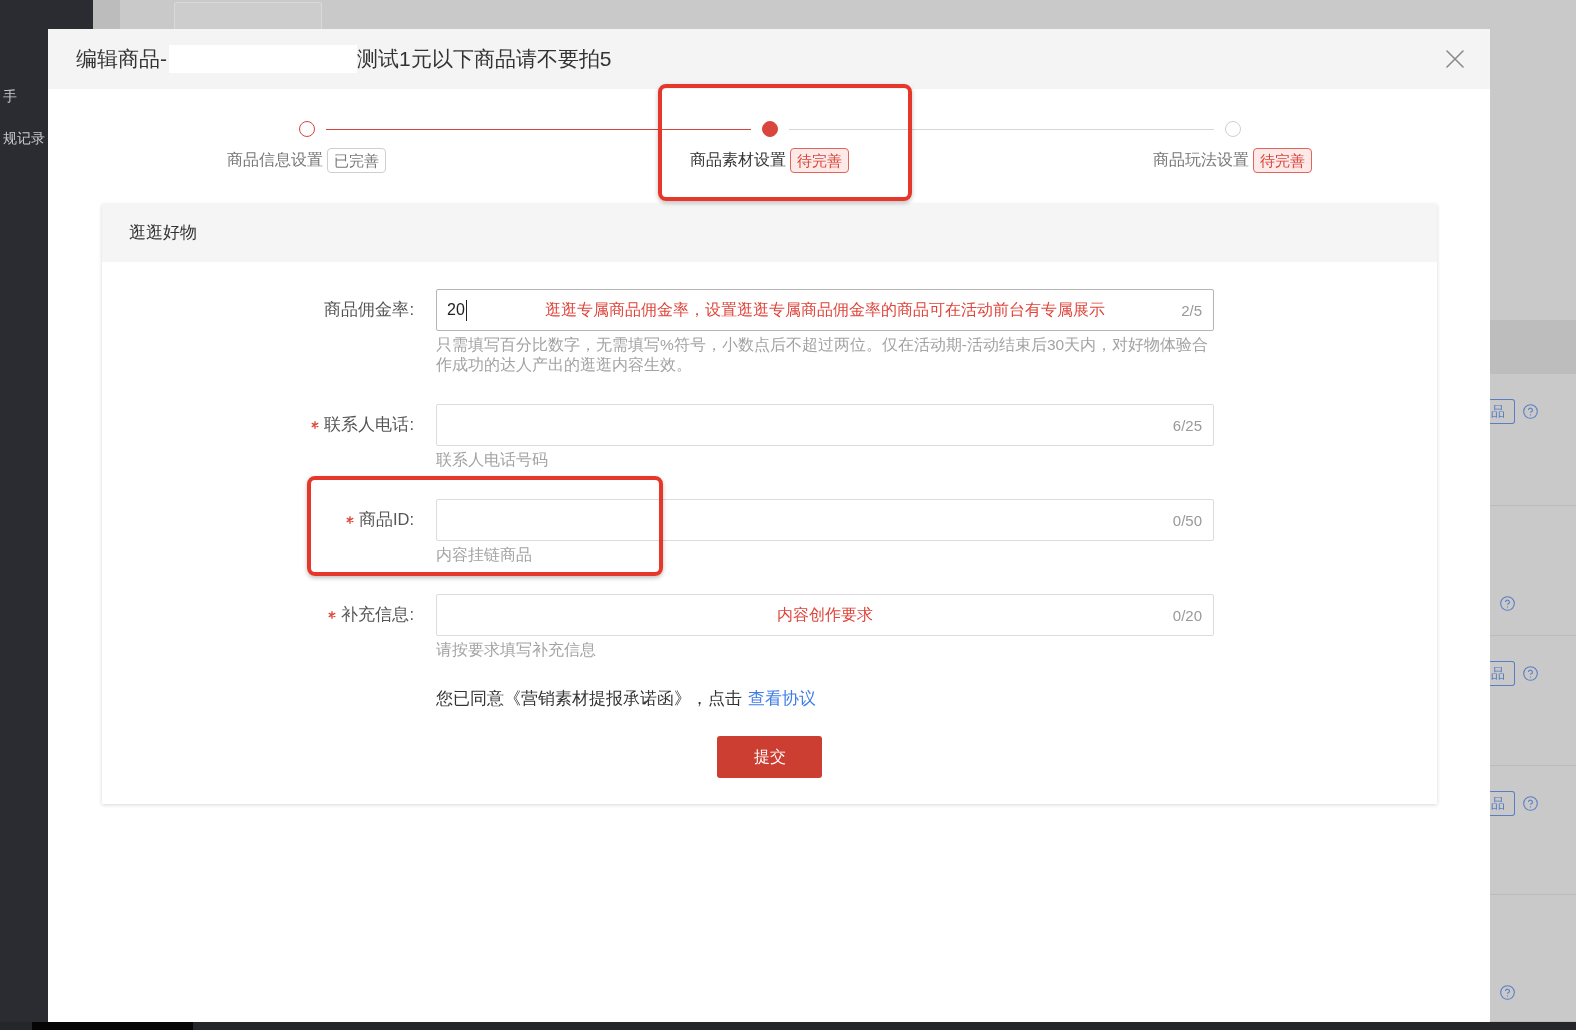 The height and width of the screenshot is (1030, 1576). Describe the element at coordinates (1187, 520) in the screenshot. I see `character-counter: 0/50` at that location.